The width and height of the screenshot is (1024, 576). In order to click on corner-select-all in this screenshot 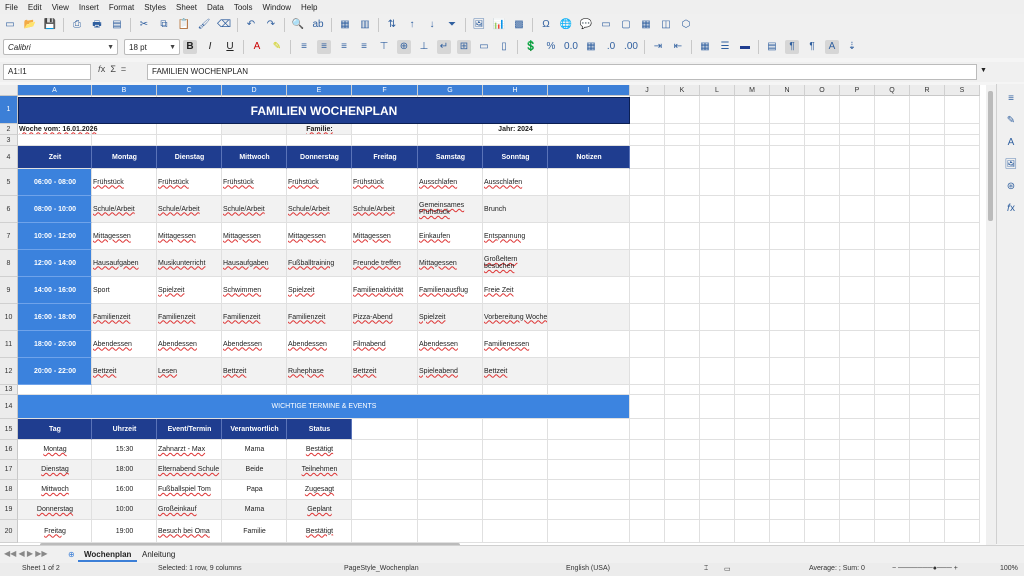, I will do `click(9, 90)`.